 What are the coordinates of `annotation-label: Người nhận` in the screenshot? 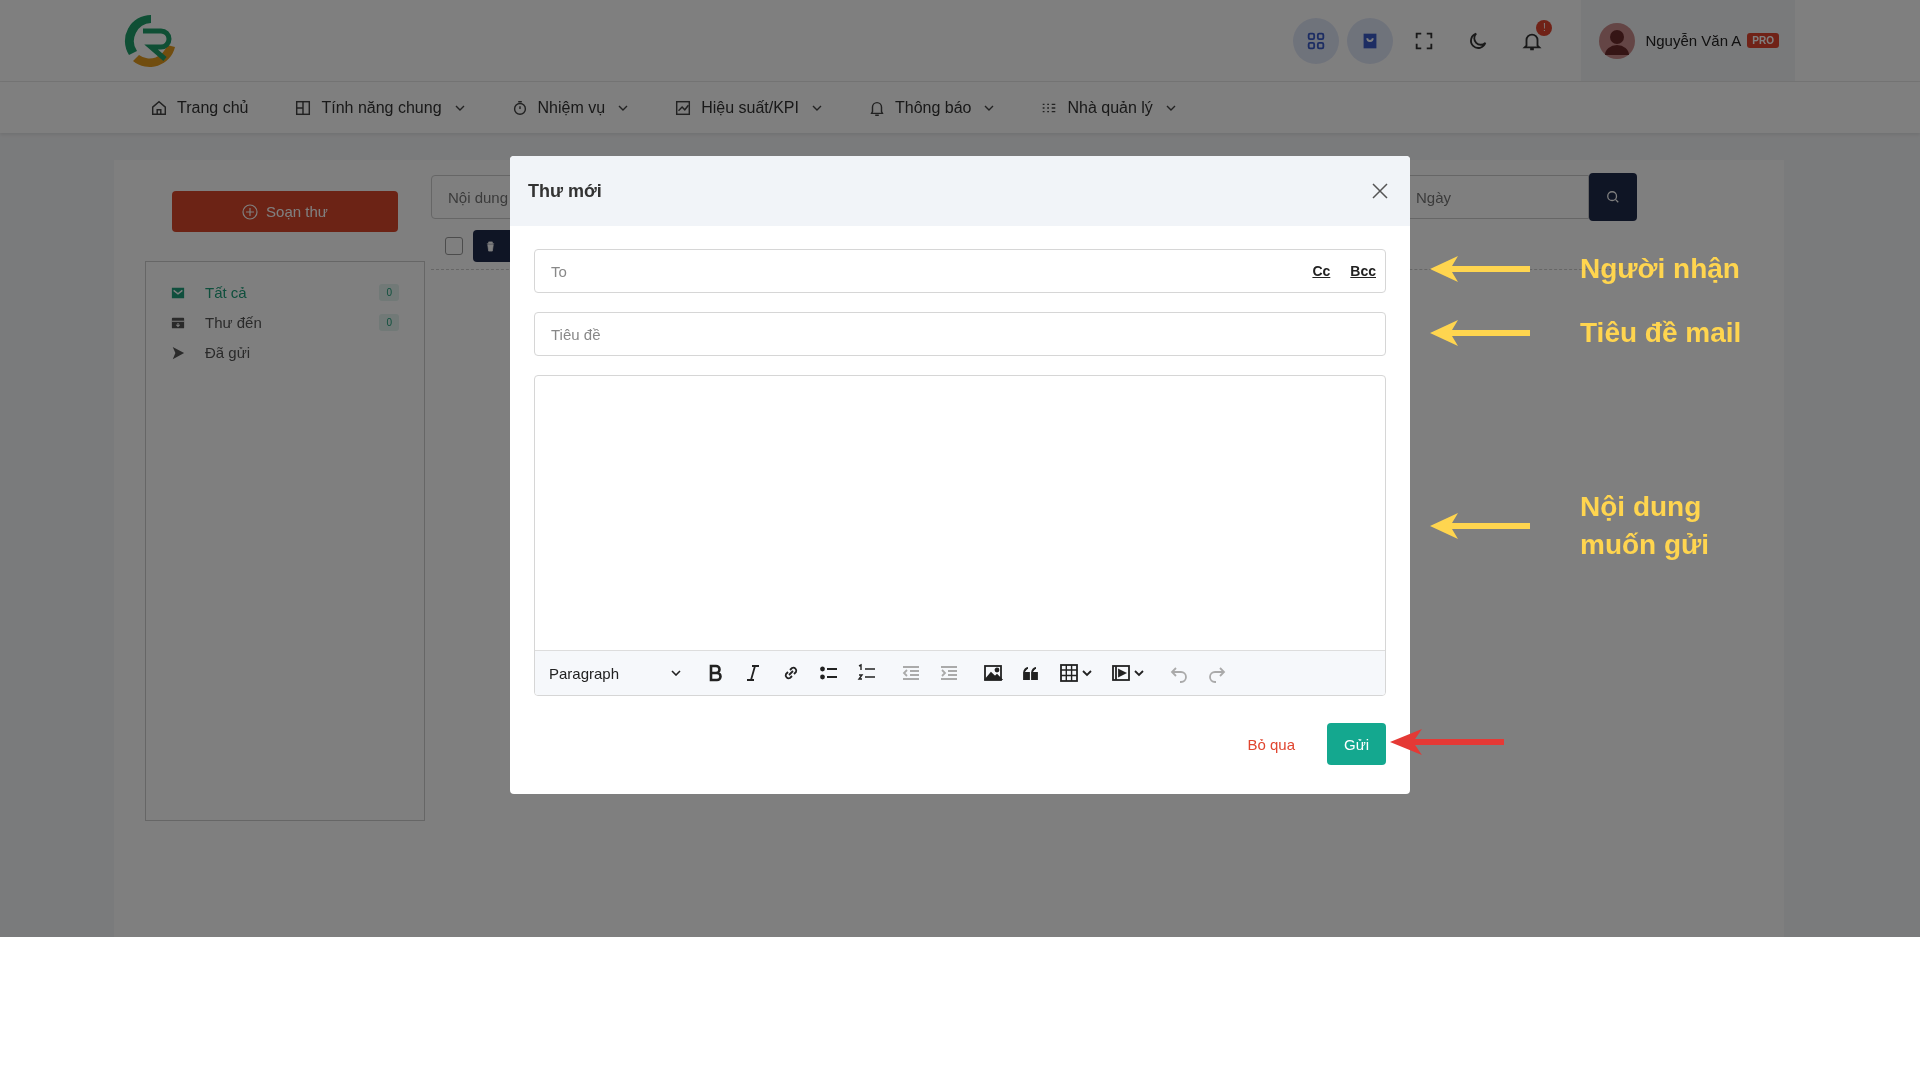 It's located at (1660, 269).